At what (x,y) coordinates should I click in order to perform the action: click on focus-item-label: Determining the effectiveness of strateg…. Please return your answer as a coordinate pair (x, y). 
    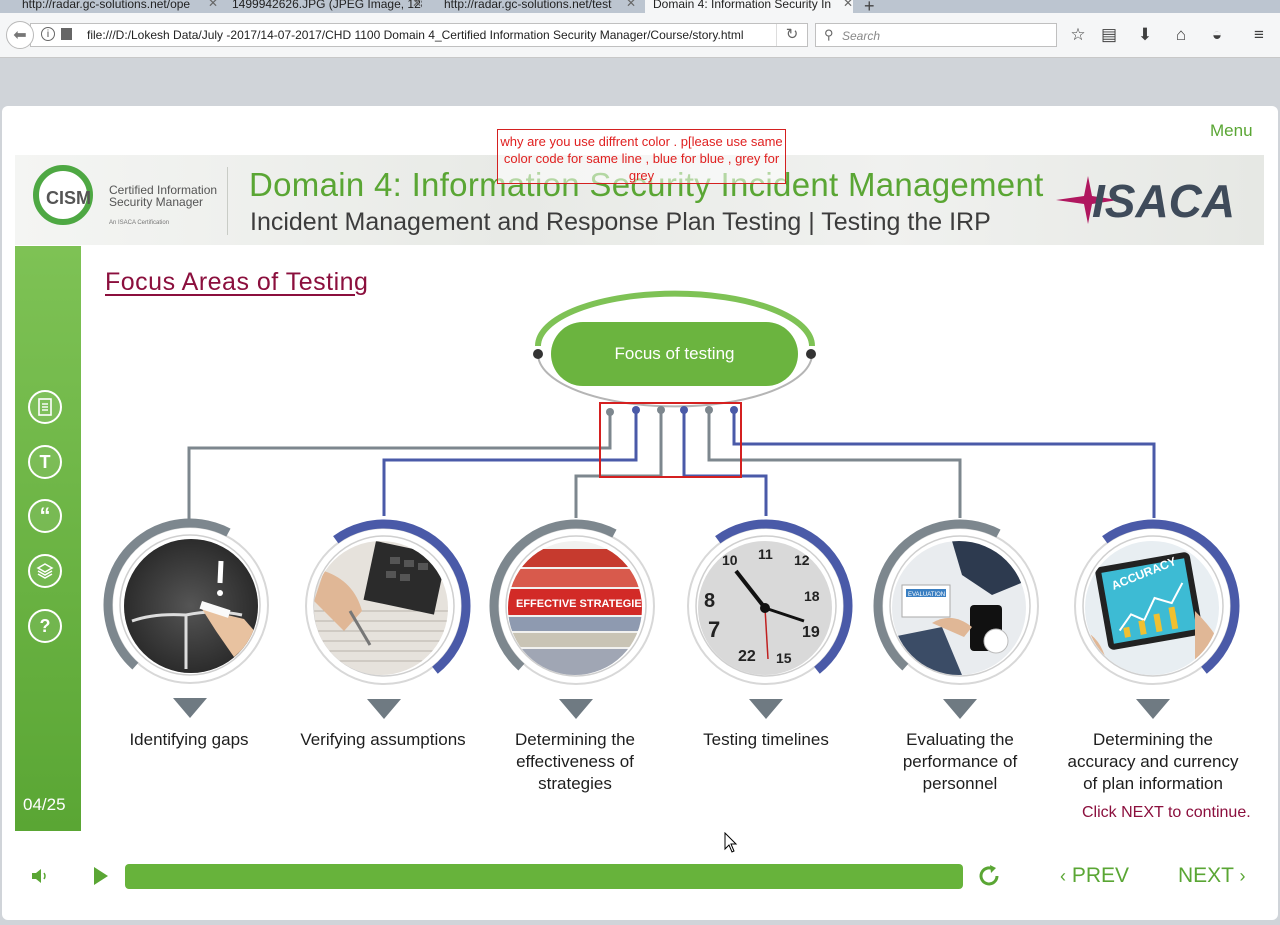
    Looking at the image, I should click on (574, 761).